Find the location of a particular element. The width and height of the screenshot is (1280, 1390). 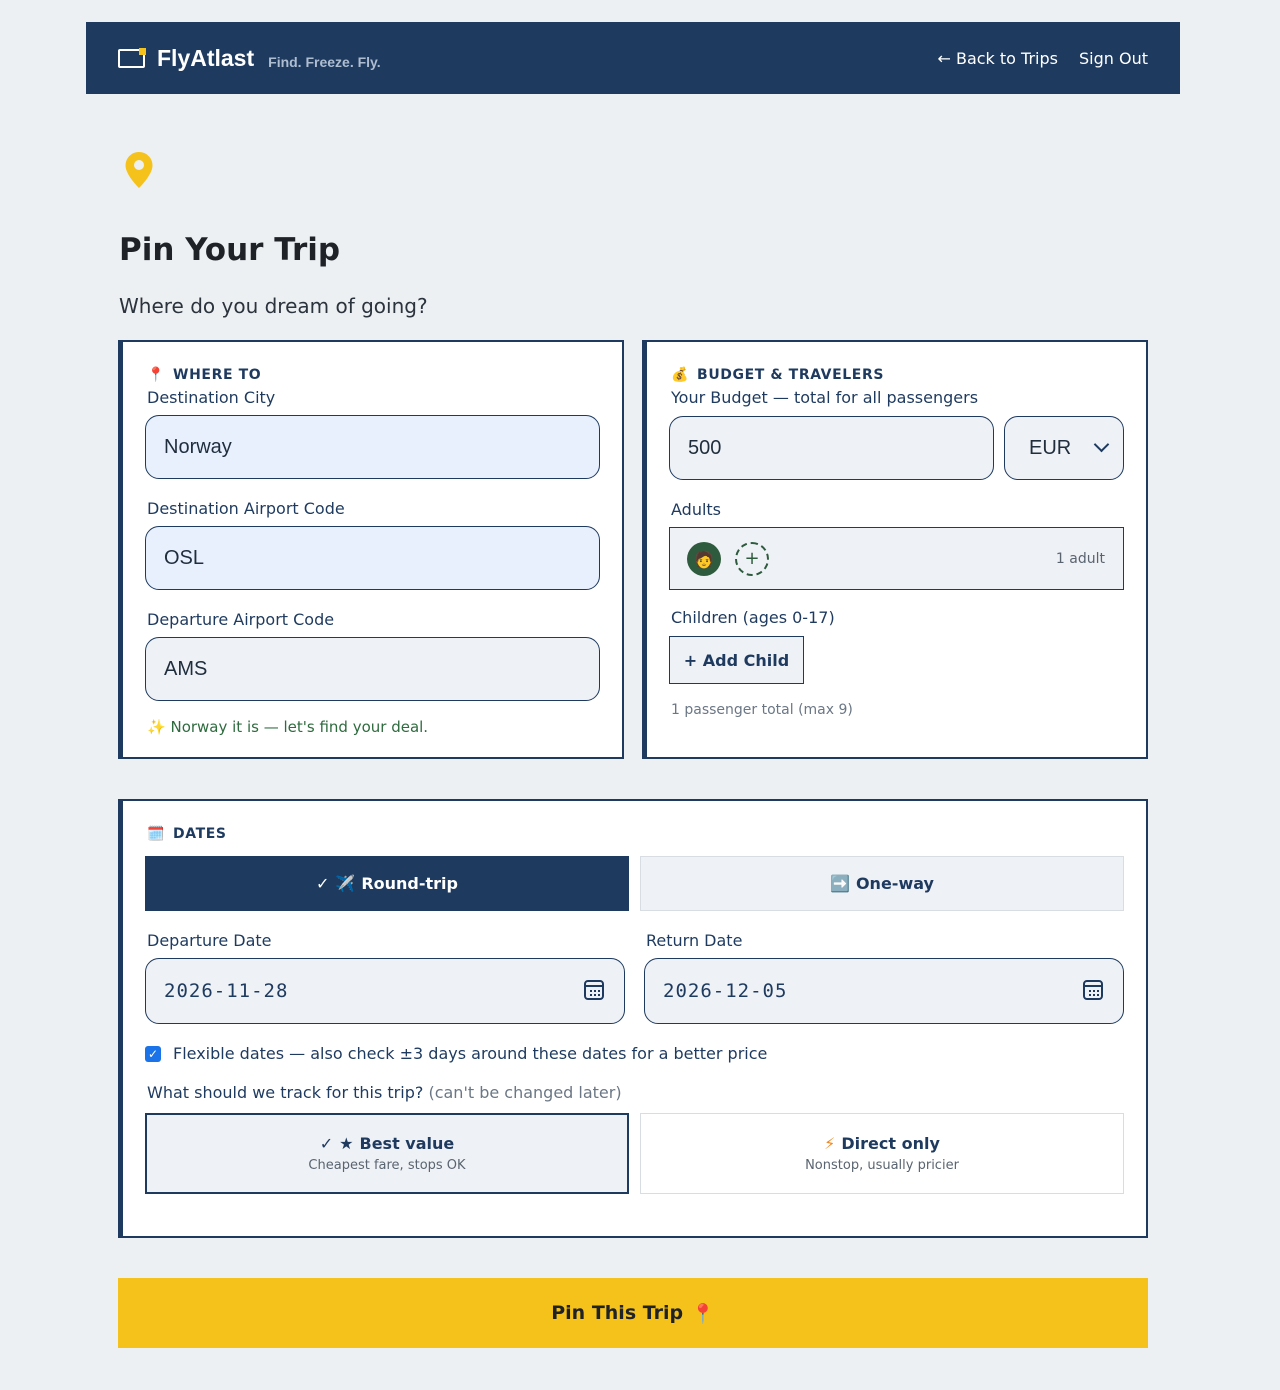

ticket-logo-icon is located at coordinates (132, 58).